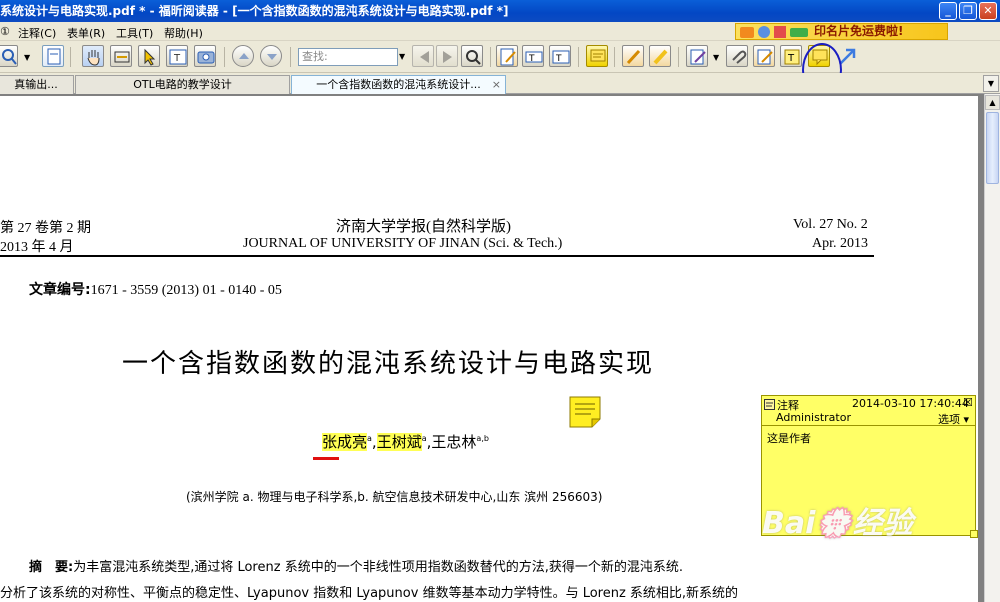  What do you see at coordinates (437, 256) in the screenshot?
I see `header-rule` at bounding box center [437, 256].